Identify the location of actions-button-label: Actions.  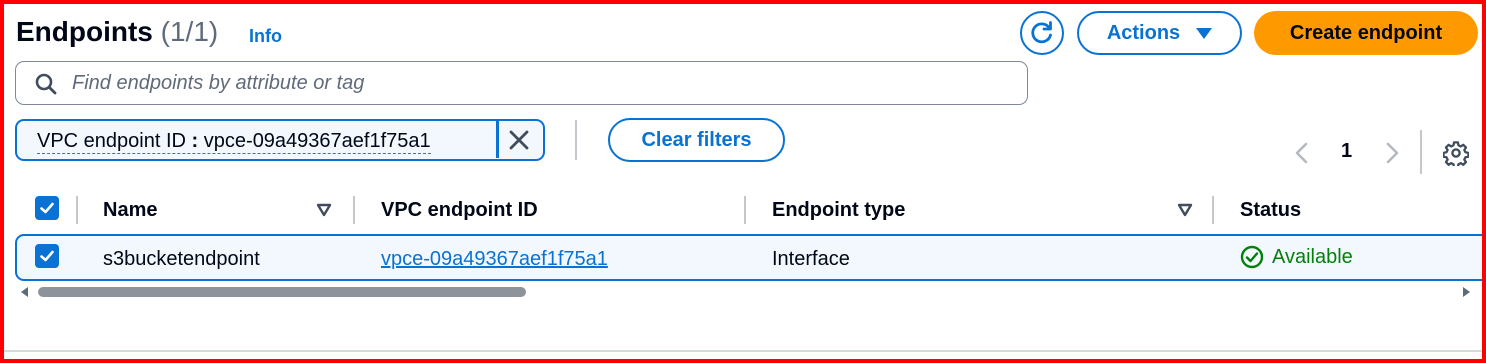
(1143, 32).